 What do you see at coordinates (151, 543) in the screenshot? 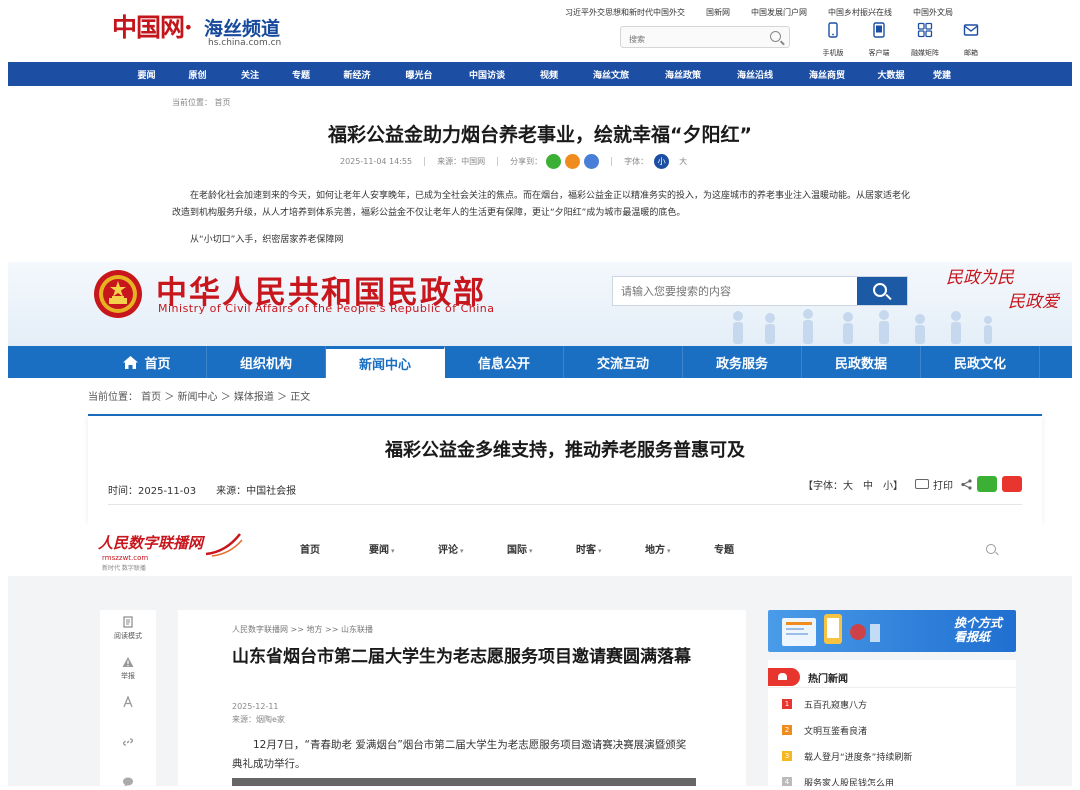
I see `logo-text: 人民数字联播网` at bounding box center [151, 543].